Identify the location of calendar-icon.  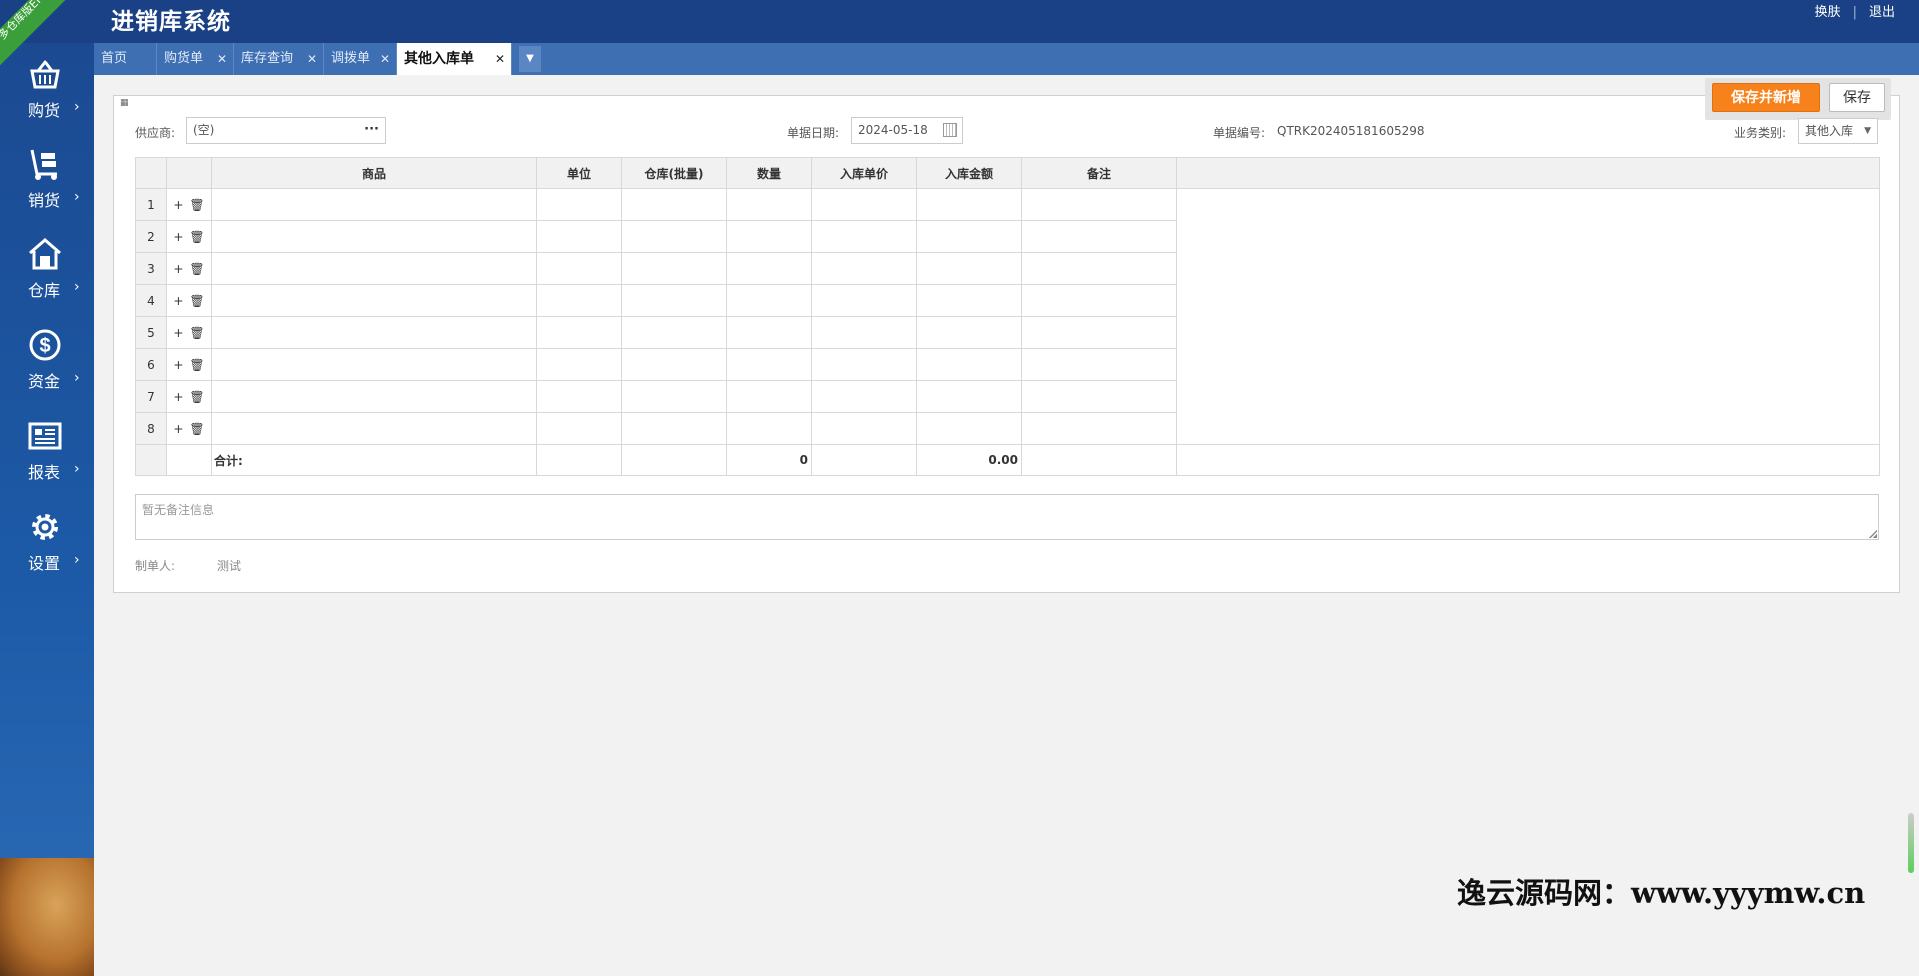
(950, 130).